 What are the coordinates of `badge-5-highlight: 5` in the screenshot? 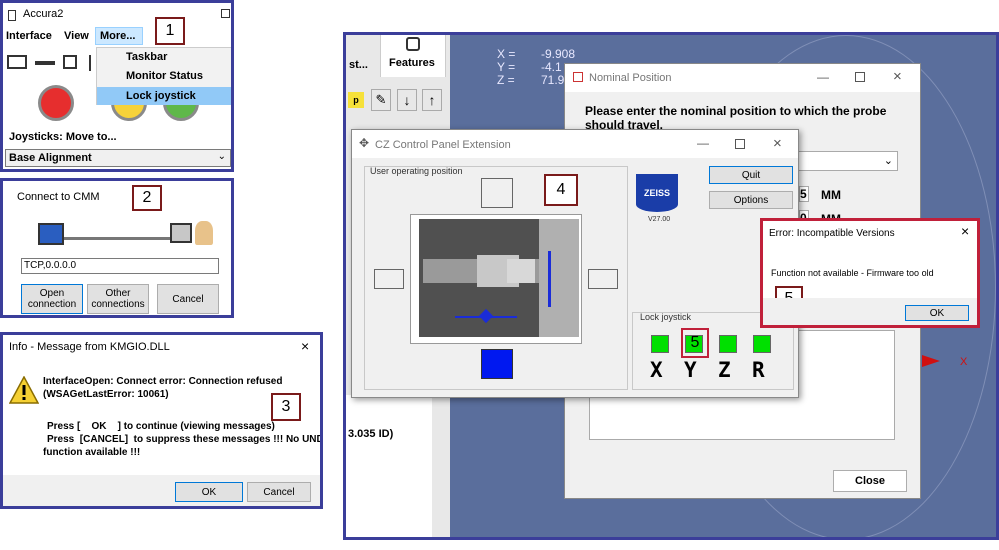 It's located at (695, 343).